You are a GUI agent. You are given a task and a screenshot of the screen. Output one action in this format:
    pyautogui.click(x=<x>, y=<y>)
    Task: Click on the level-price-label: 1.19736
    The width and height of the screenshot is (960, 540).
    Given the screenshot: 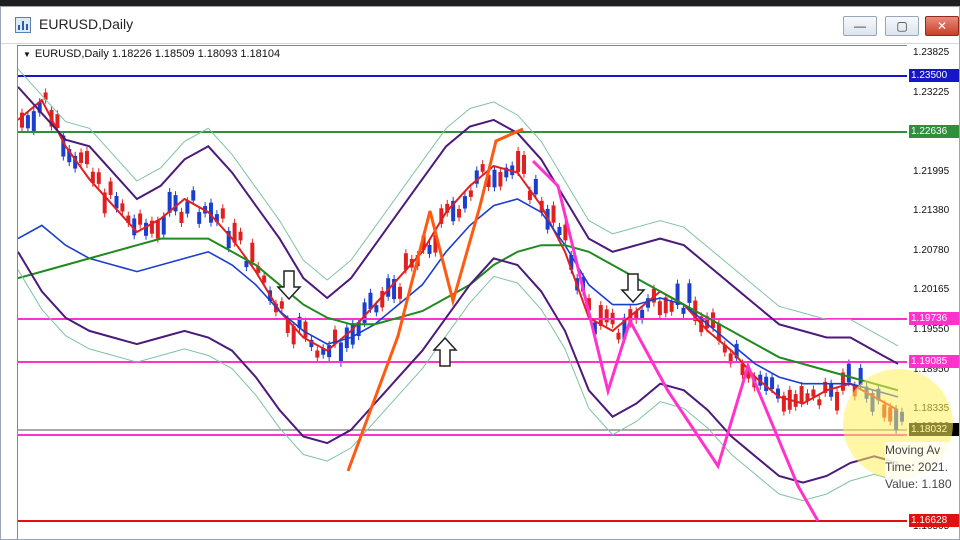 What is the action you would take?
    pyautogui.click(x=934, y=318)
    